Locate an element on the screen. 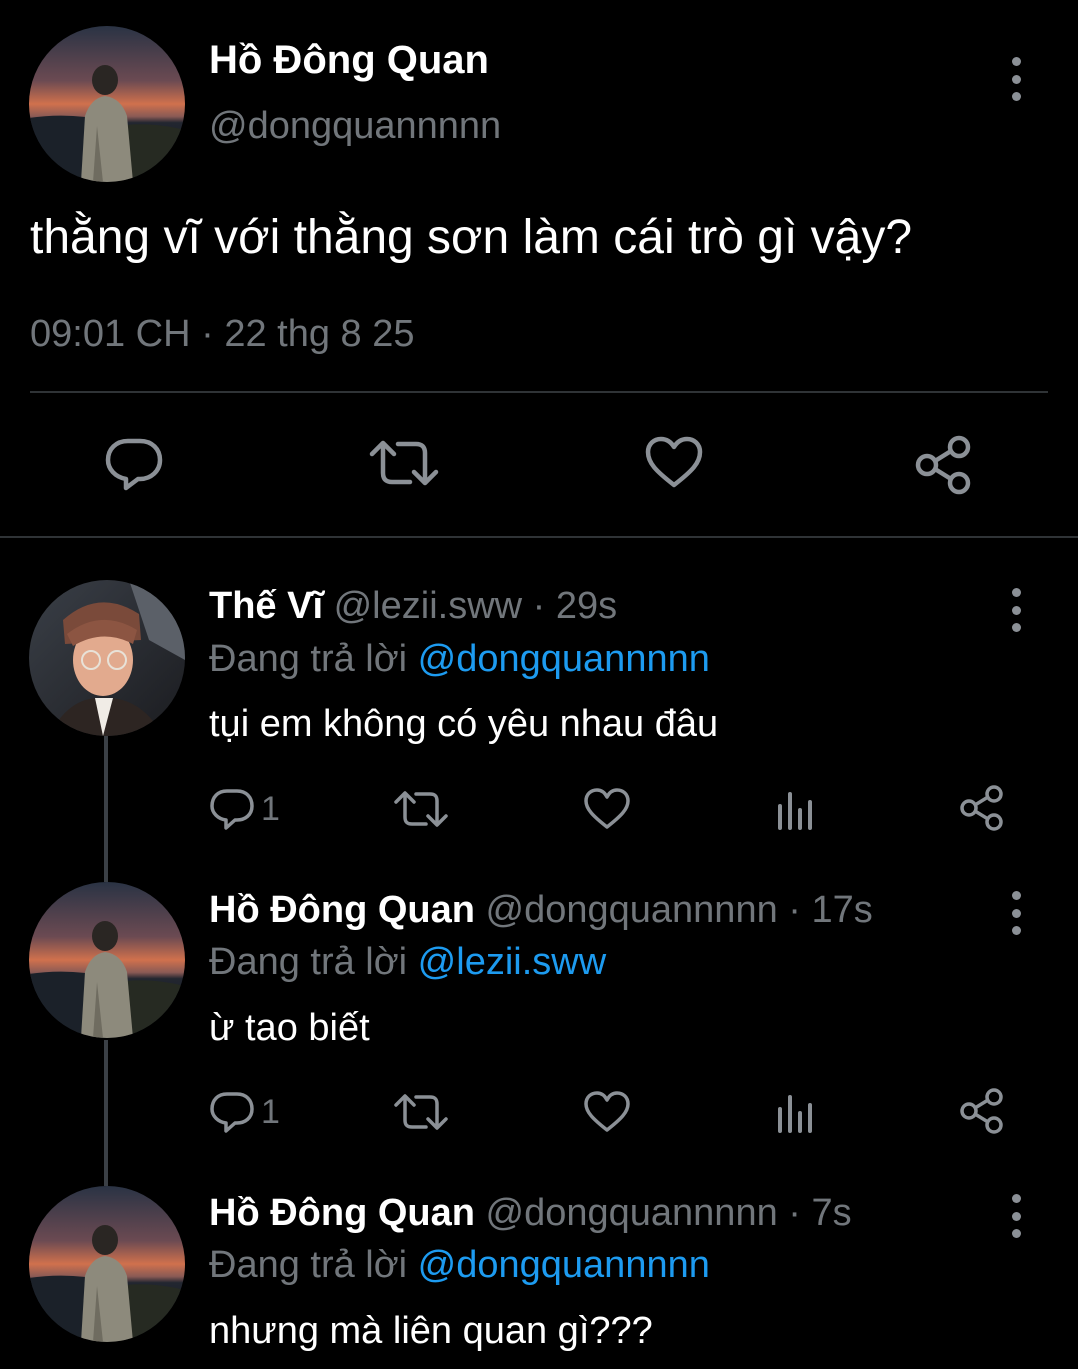 This screenshot has height=1369, width=1078. section-divider is located at coordinates (539, 537).